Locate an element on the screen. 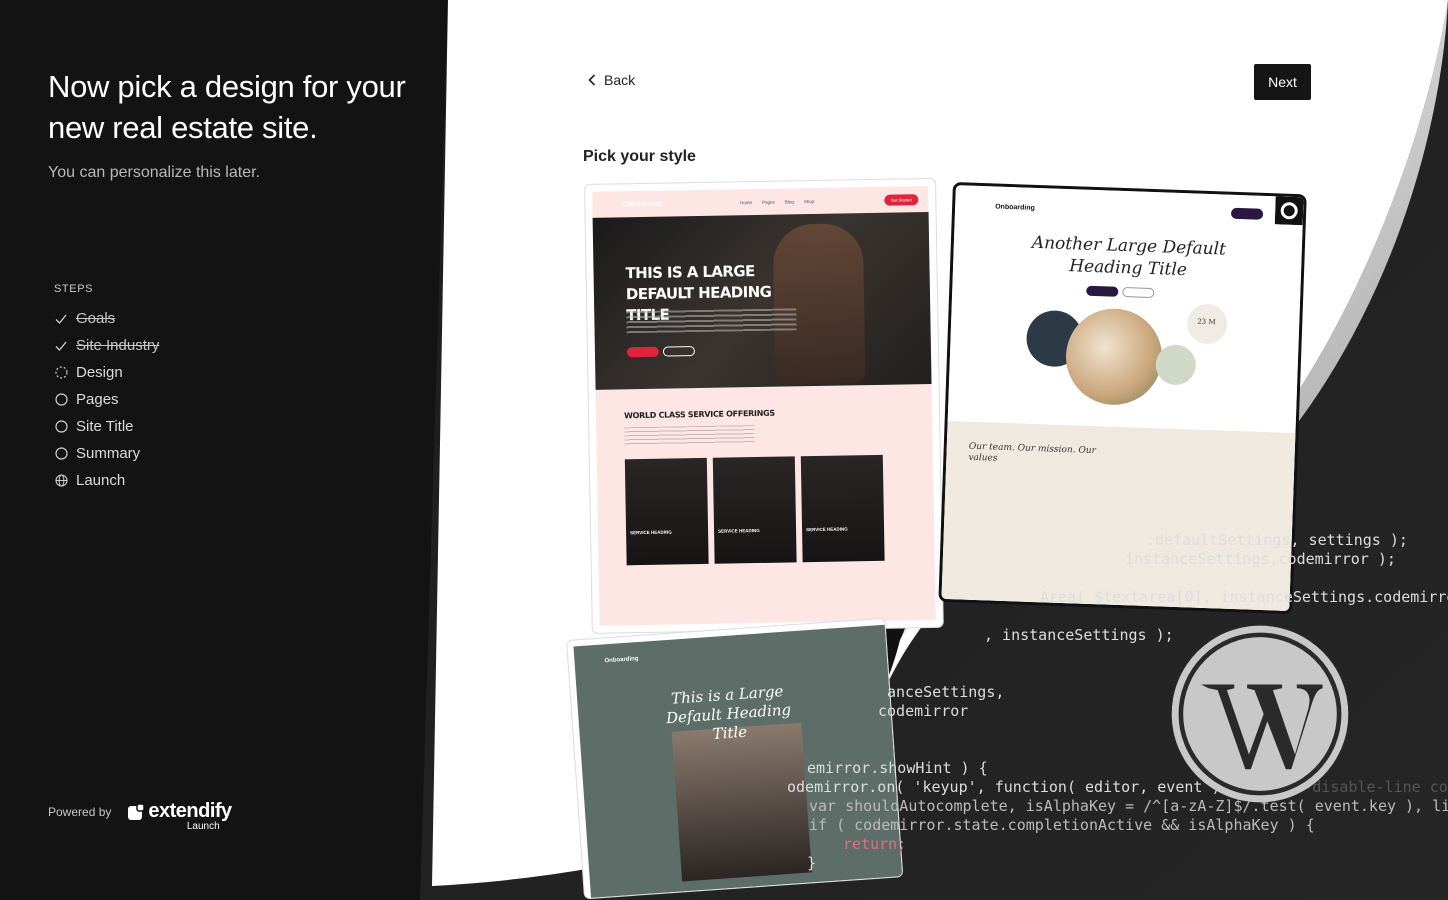 The height and width of the screenshot is (900, 1448). preview-hero-title: Another Large Default Heading Title is located at coordinates (1129, 256).